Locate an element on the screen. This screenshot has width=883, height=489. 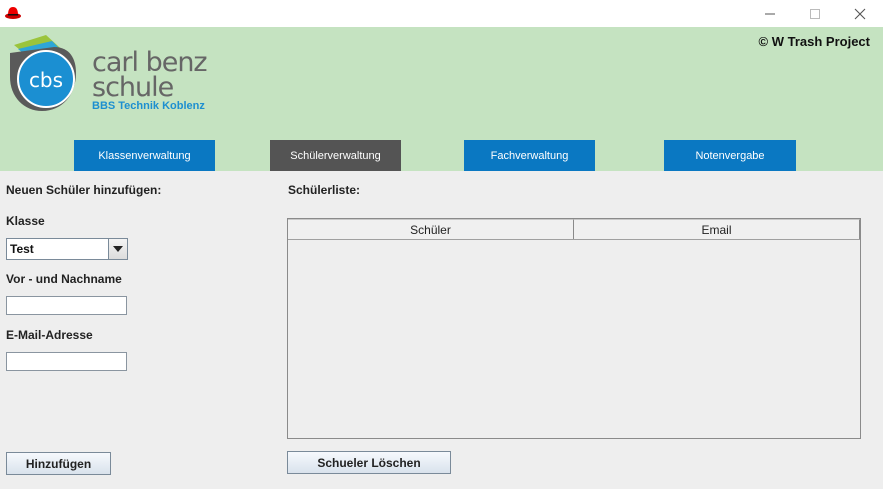
email-field is located at coordinates (66, 361).